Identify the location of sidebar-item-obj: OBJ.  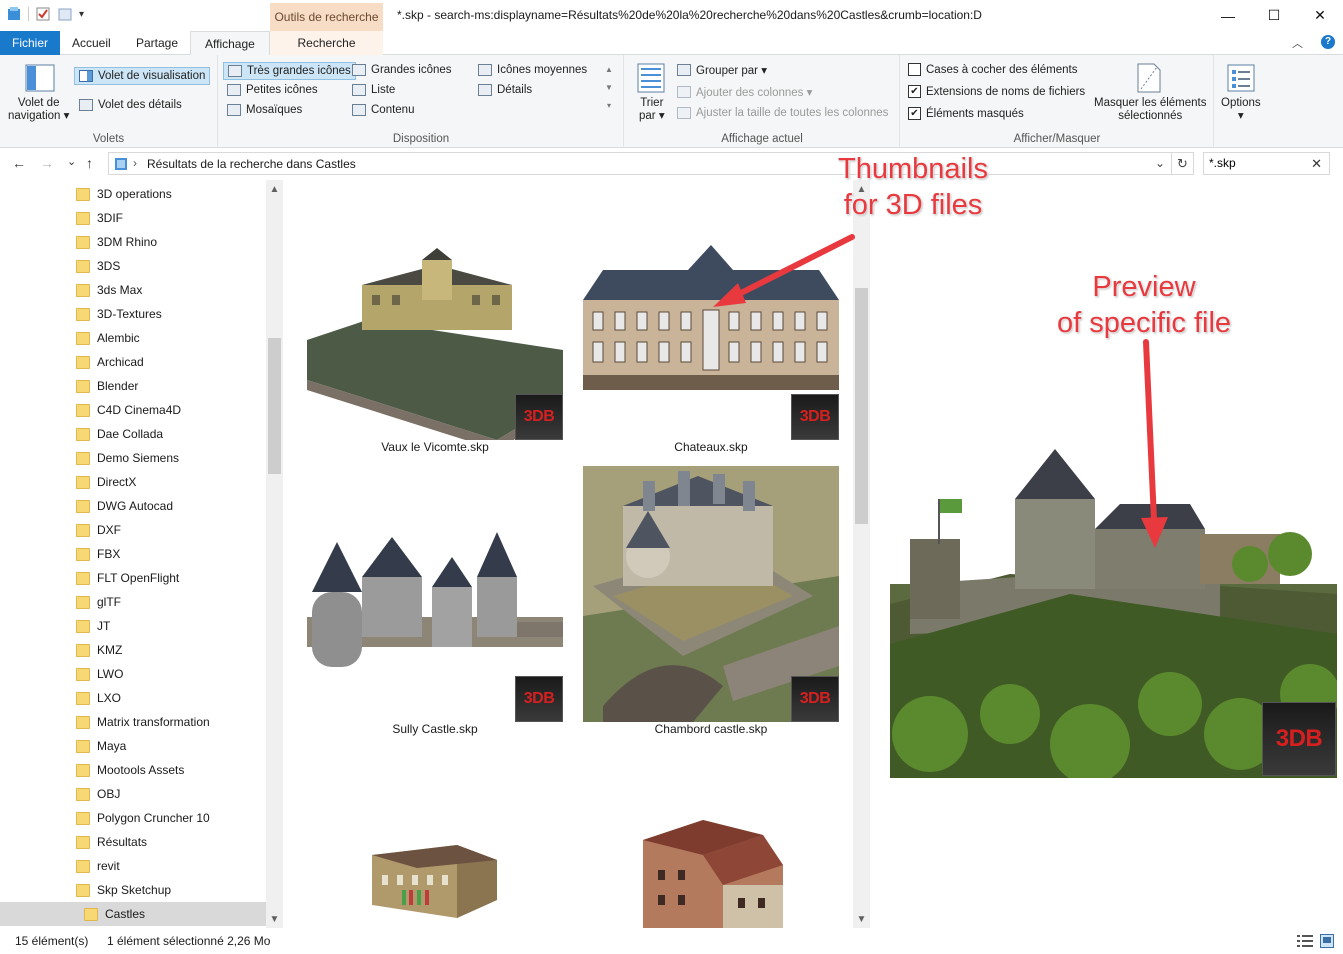
(133, 794).